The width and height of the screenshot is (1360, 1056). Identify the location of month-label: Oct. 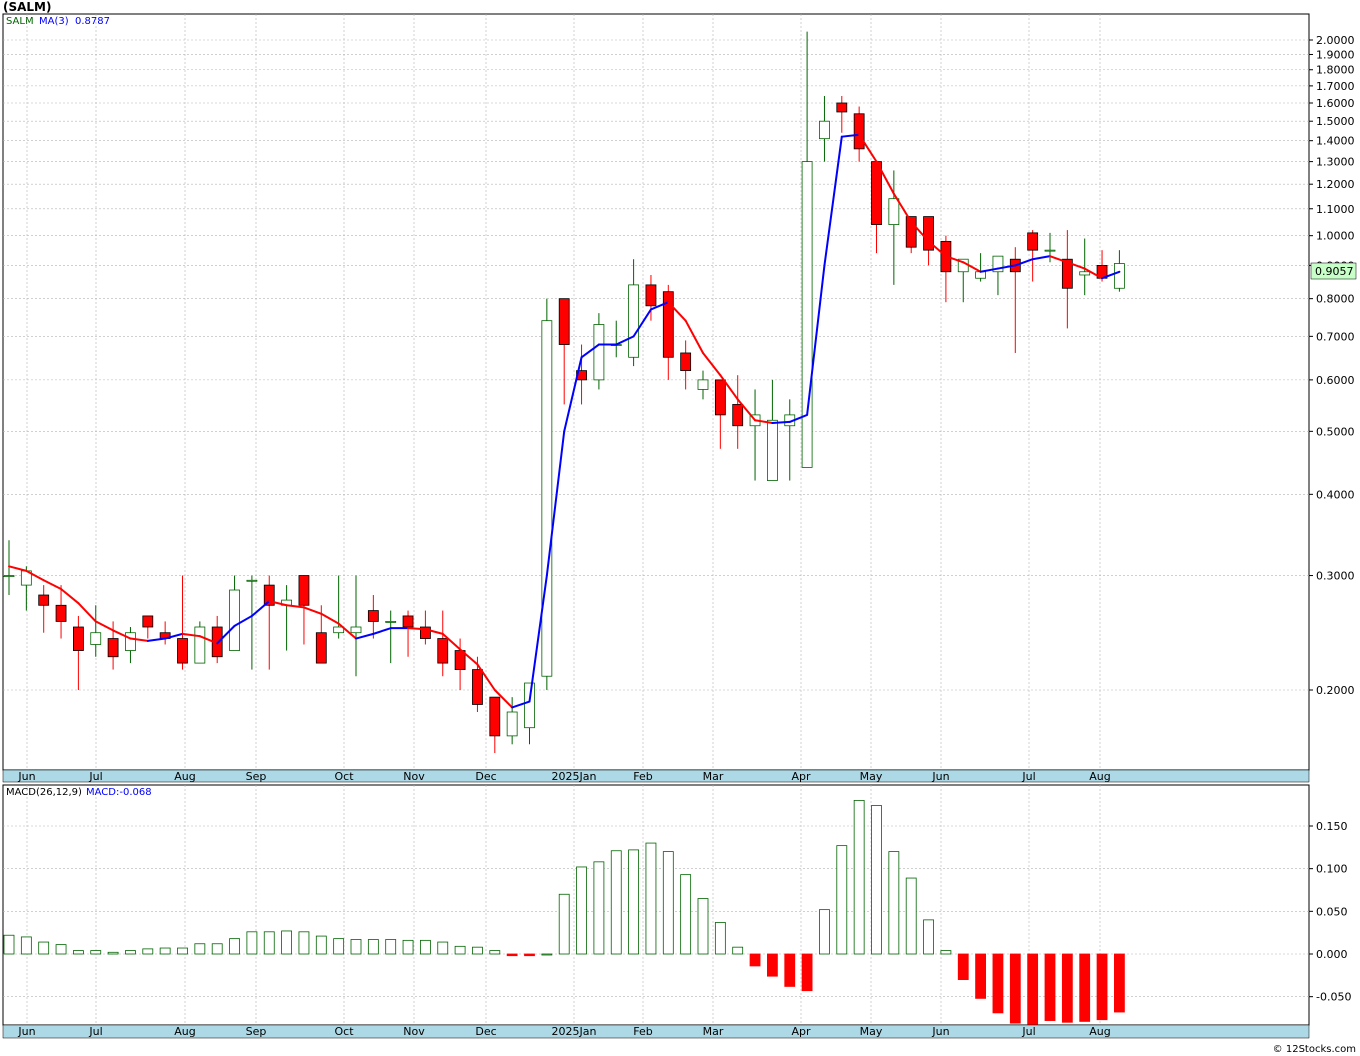
(344, 1031).